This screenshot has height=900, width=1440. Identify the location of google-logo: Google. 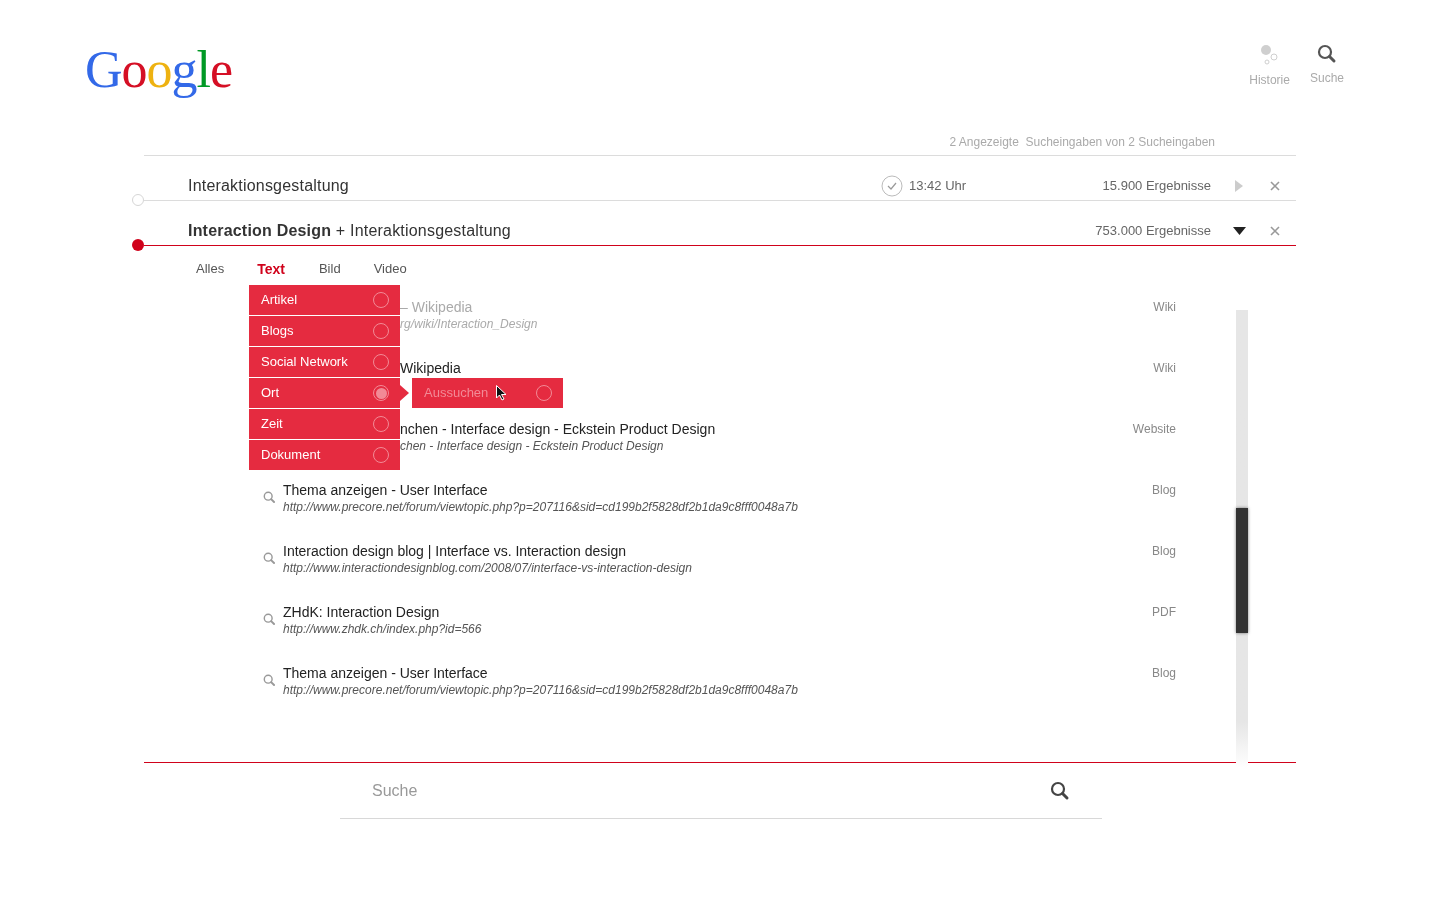
(159, 70).